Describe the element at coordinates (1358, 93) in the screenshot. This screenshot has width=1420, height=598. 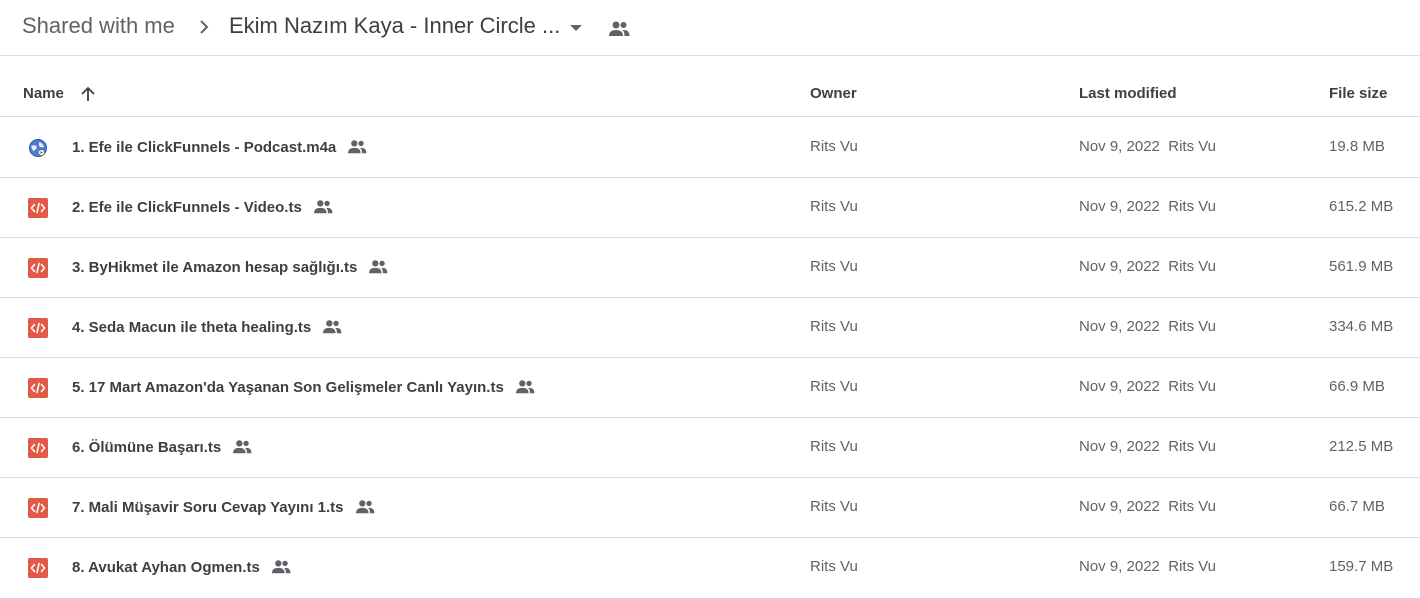
I see `column-header-file-size: File size` at that location.